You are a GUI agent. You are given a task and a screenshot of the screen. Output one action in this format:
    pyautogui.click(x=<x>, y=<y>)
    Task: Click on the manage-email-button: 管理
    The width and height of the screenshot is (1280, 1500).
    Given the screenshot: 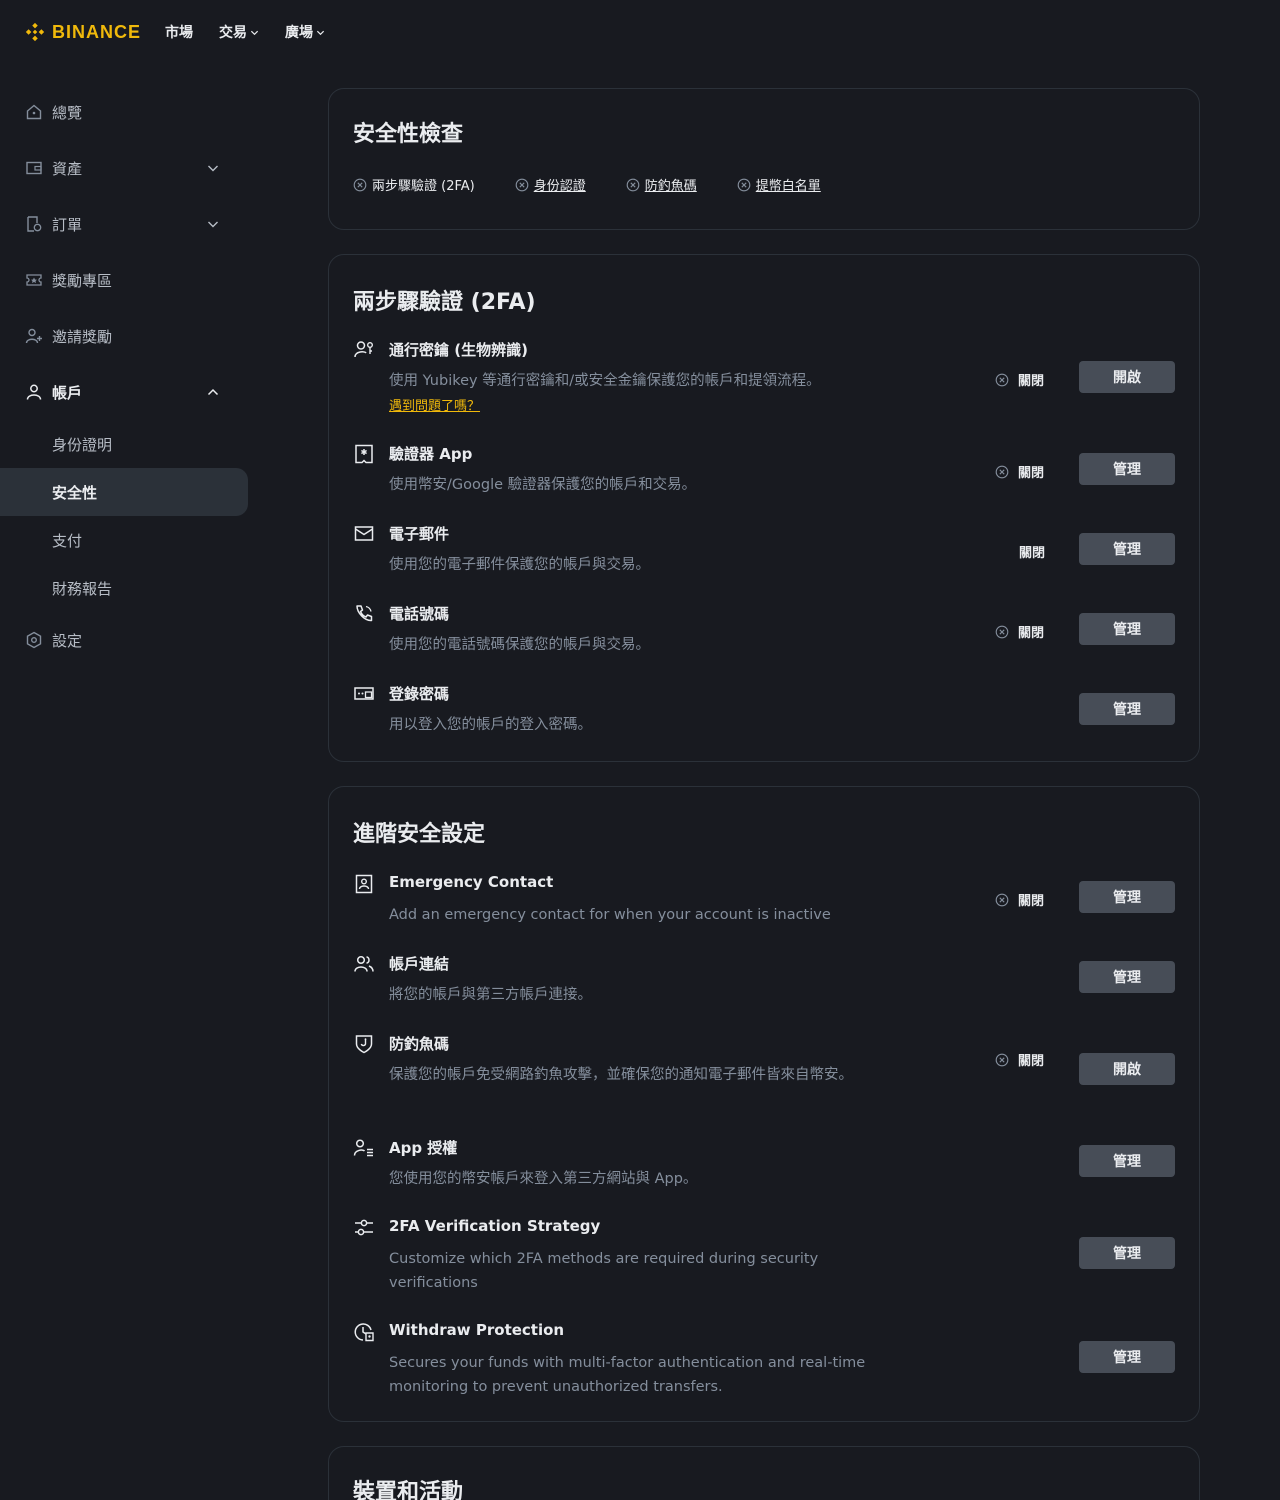 What is the action you would take?
    pyautogui.click(x=1127, y=549)
    